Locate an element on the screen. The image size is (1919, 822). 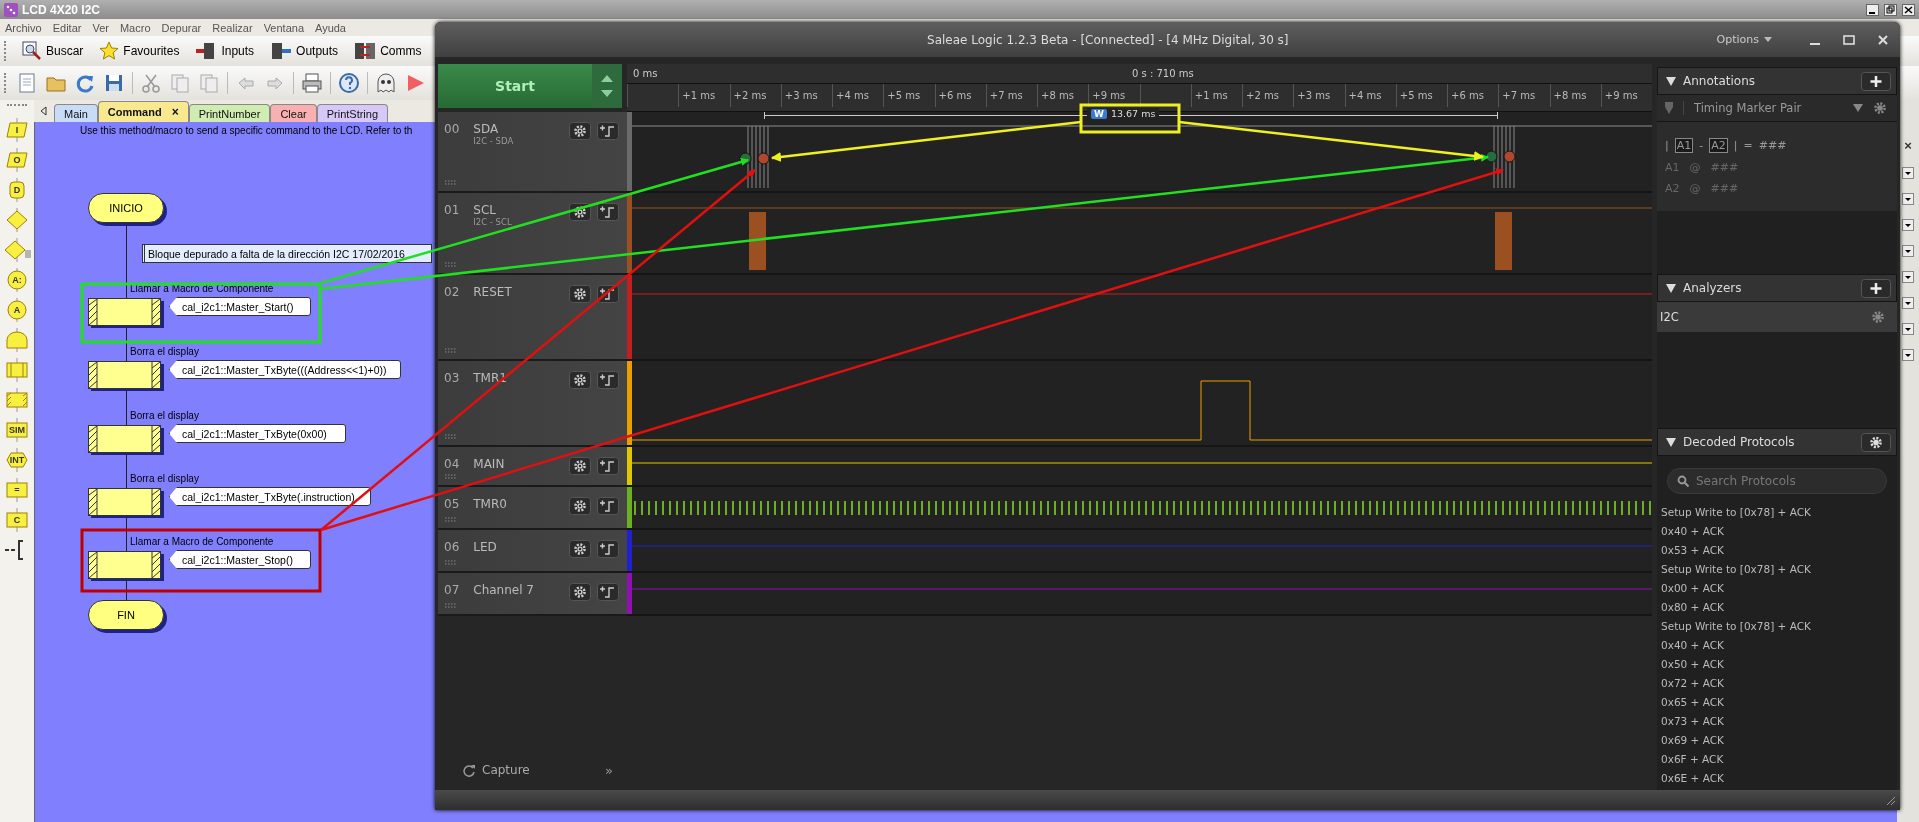
toolbar-button: Favourites is located at coordinates (139, 51).